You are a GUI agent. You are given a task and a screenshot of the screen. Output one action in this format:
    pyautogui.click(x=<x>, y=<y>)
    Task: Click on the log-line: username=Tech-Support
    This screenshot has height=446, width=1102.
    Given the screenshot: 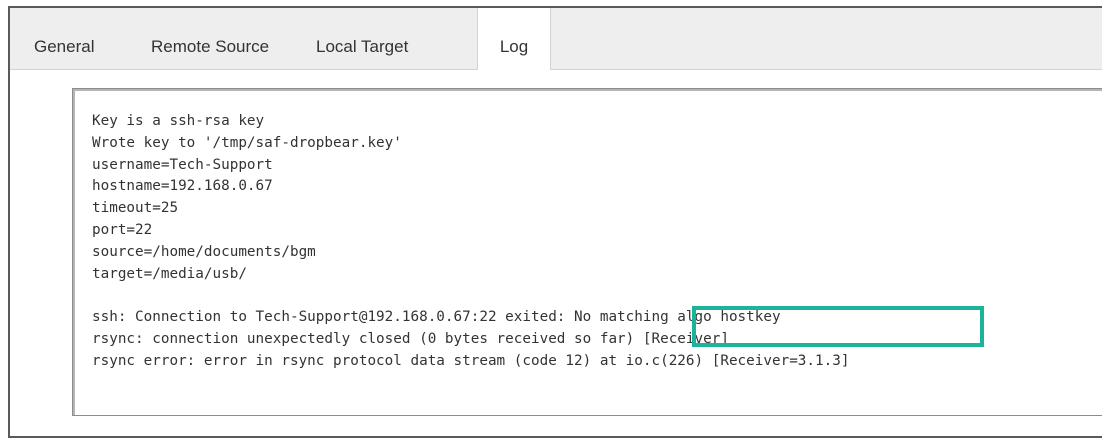 What is the action you would take?
    pyautogui.click(x=182, y=164)
    